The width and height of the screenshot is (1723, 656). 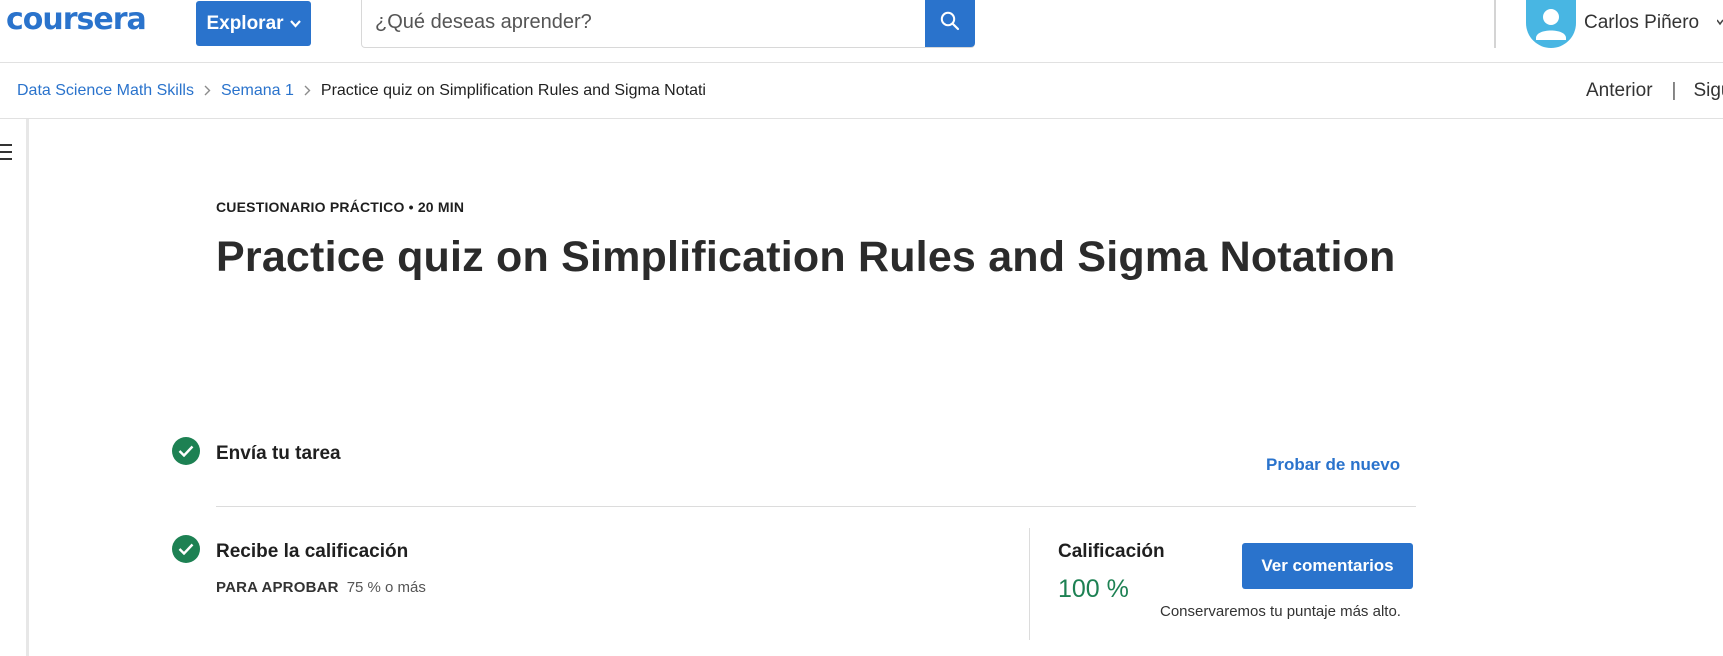 I want to click on explore-button: Explorar, so click(x=253, y=23).